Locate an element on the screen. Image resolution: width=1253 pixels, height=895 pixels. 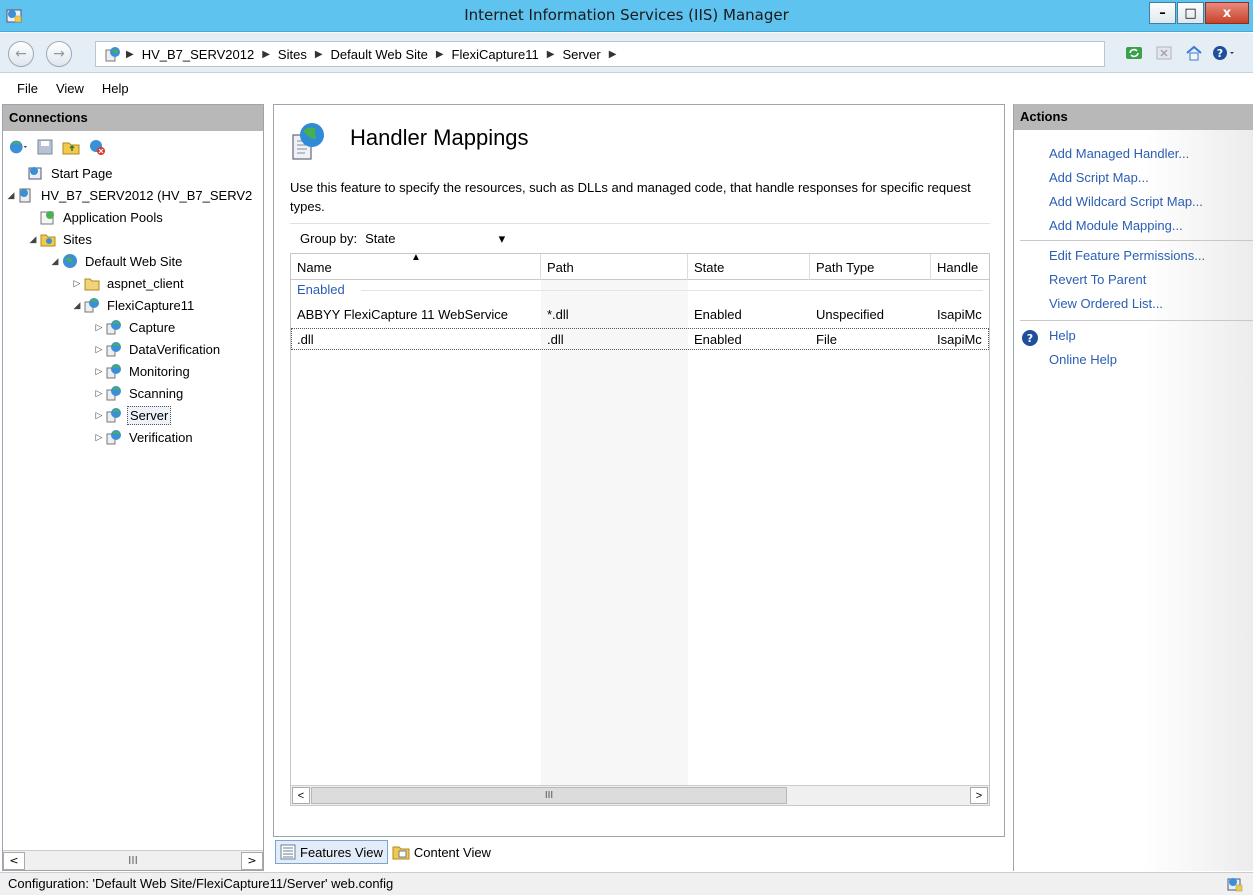
tree-node-aspnet-client: ▷ aspnet_client is located at coordinates (128, 283).